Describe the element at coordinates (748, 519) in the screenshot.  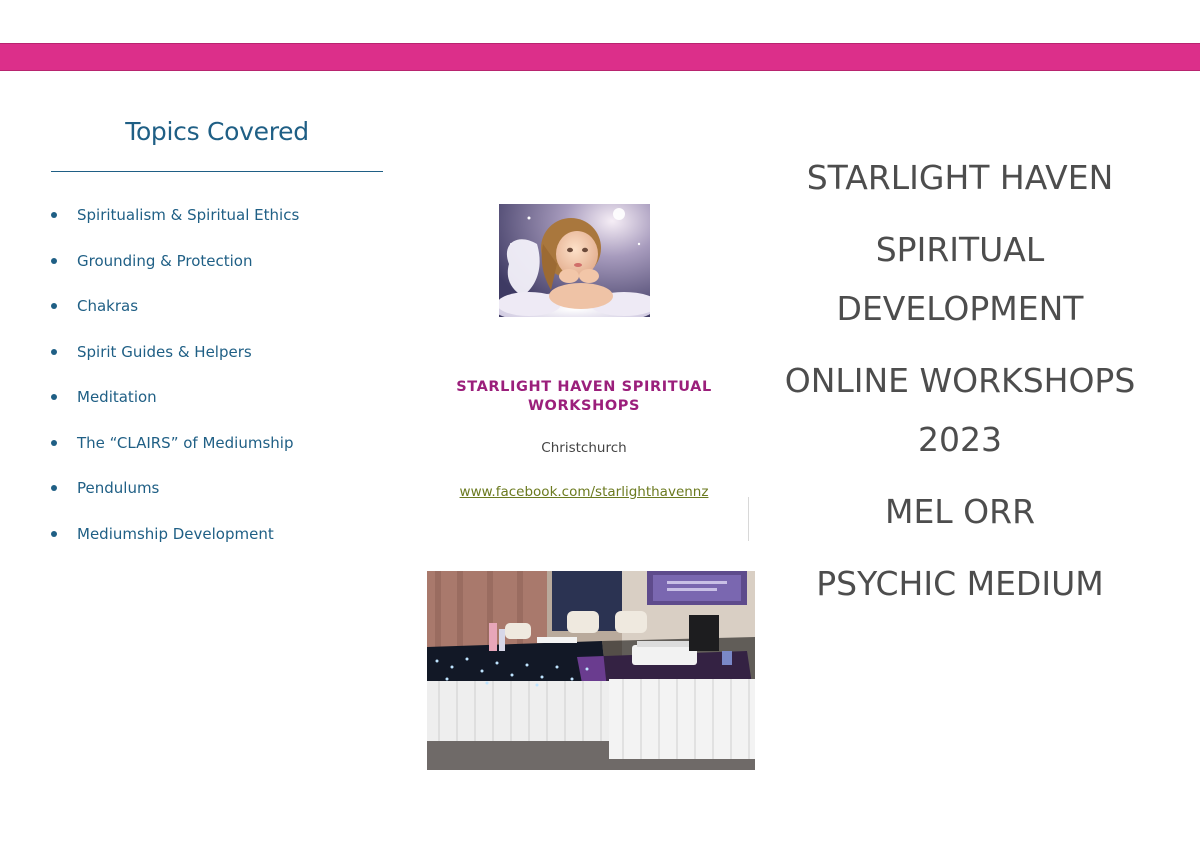
I see `column-divider` at that location.